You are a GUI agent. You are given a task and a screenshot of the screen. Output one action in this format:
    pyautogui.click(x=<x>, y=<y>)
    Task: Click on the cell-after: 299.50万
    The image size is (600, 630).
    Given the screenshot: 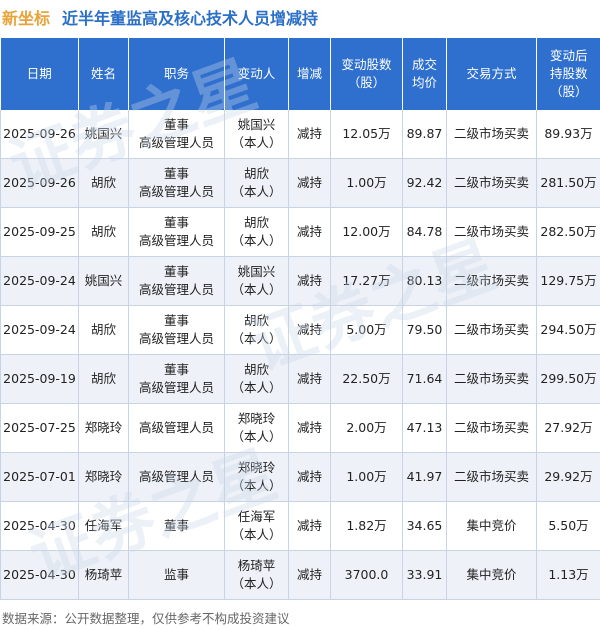 What is the action you would take?
    pyautogui.click(x=568, y=379)
    